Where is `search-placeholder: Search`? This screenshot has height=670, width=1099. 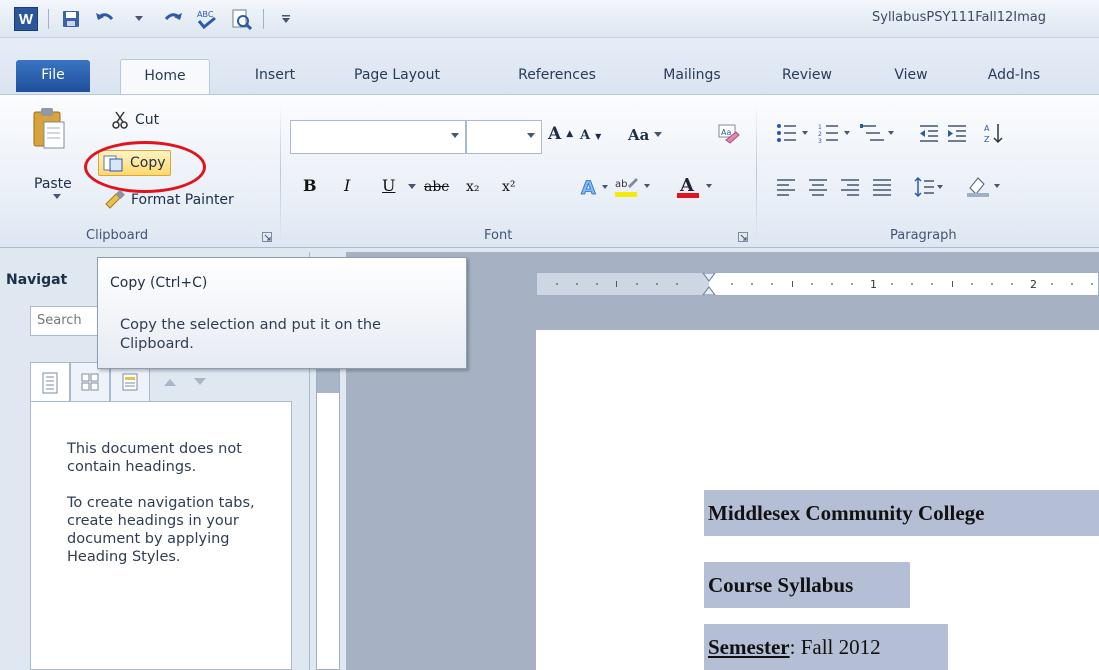 search-placeholder: Search is located at coordinates (59, 320).